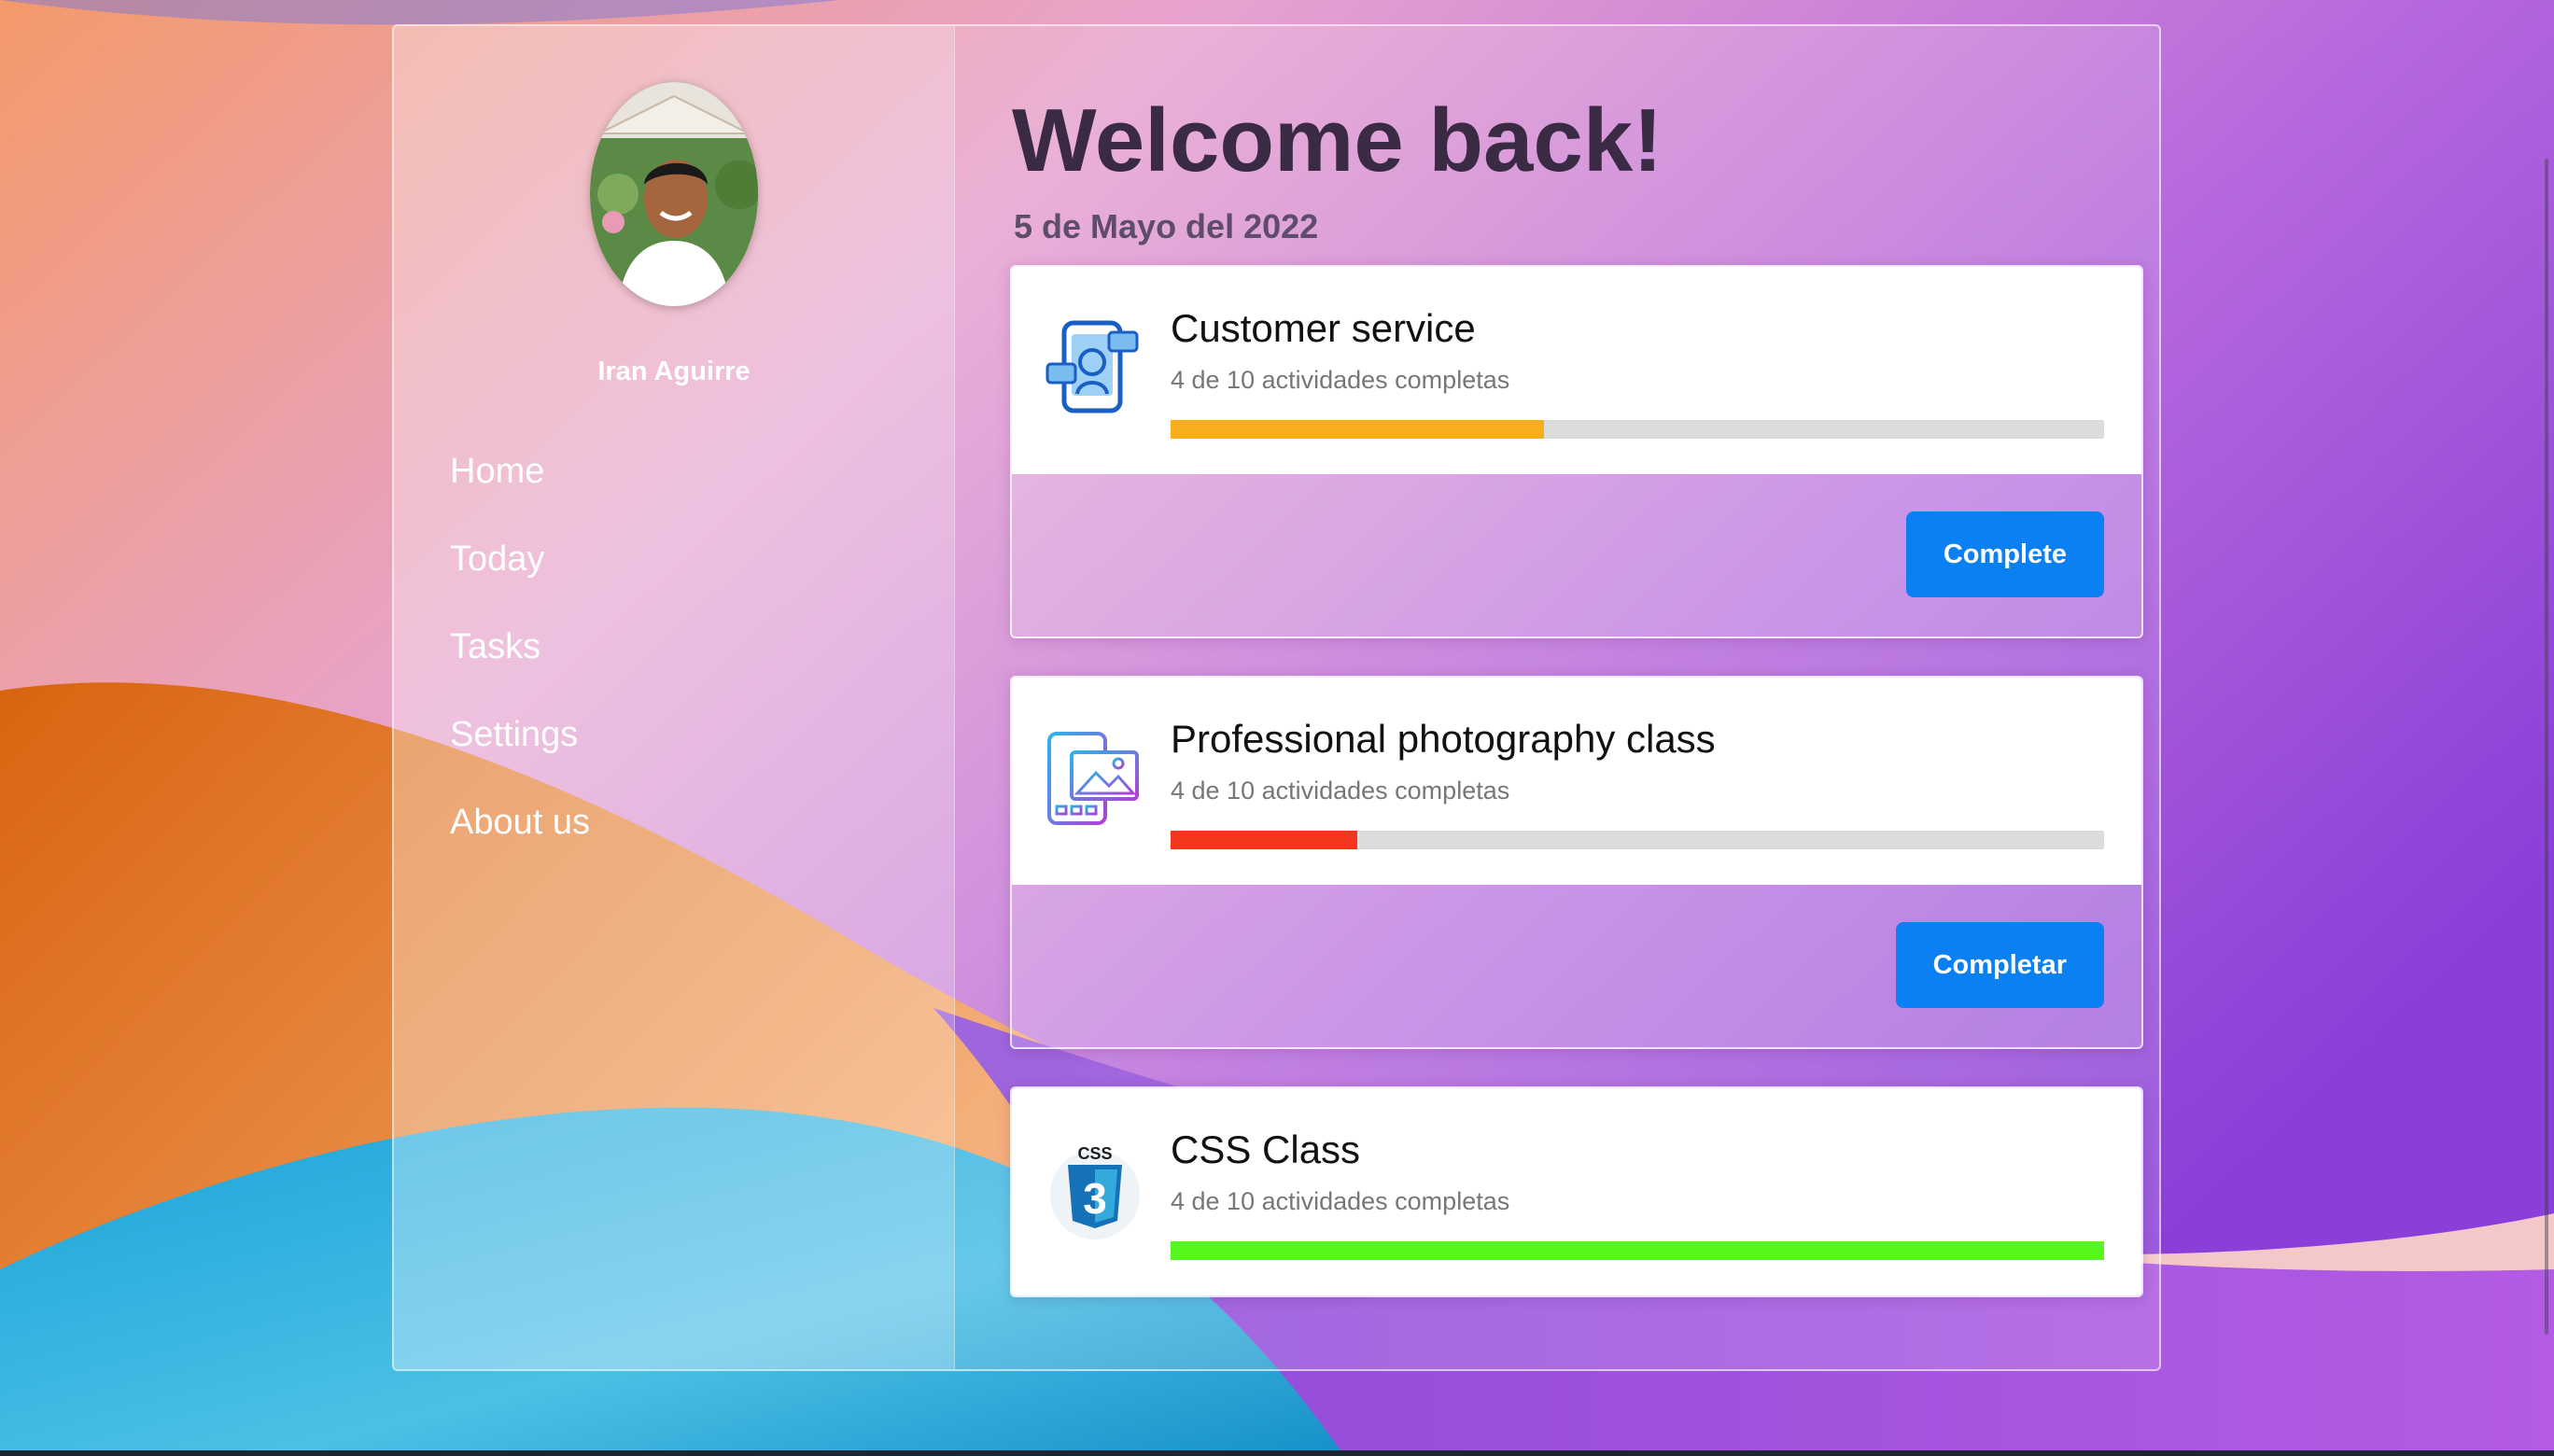 This screenshot has width=2554, height=1456. I want to click on avatar, so click(674, 194).